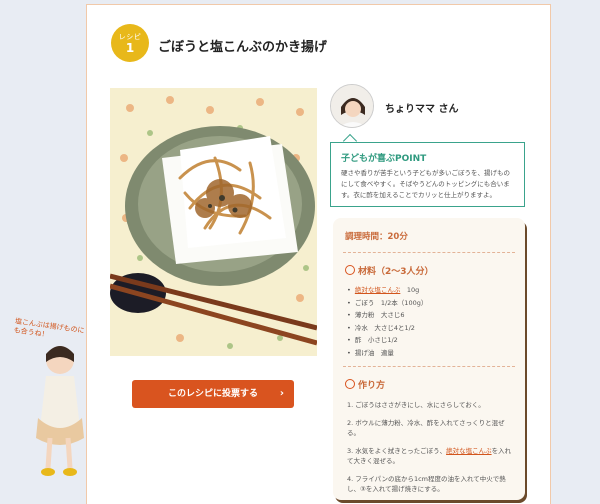 The height and width of the screenshot is (504, 600). Describe the element at coordinates (281, 393) in the screenshot. I see `chevron-right-icon: ›` at that location.